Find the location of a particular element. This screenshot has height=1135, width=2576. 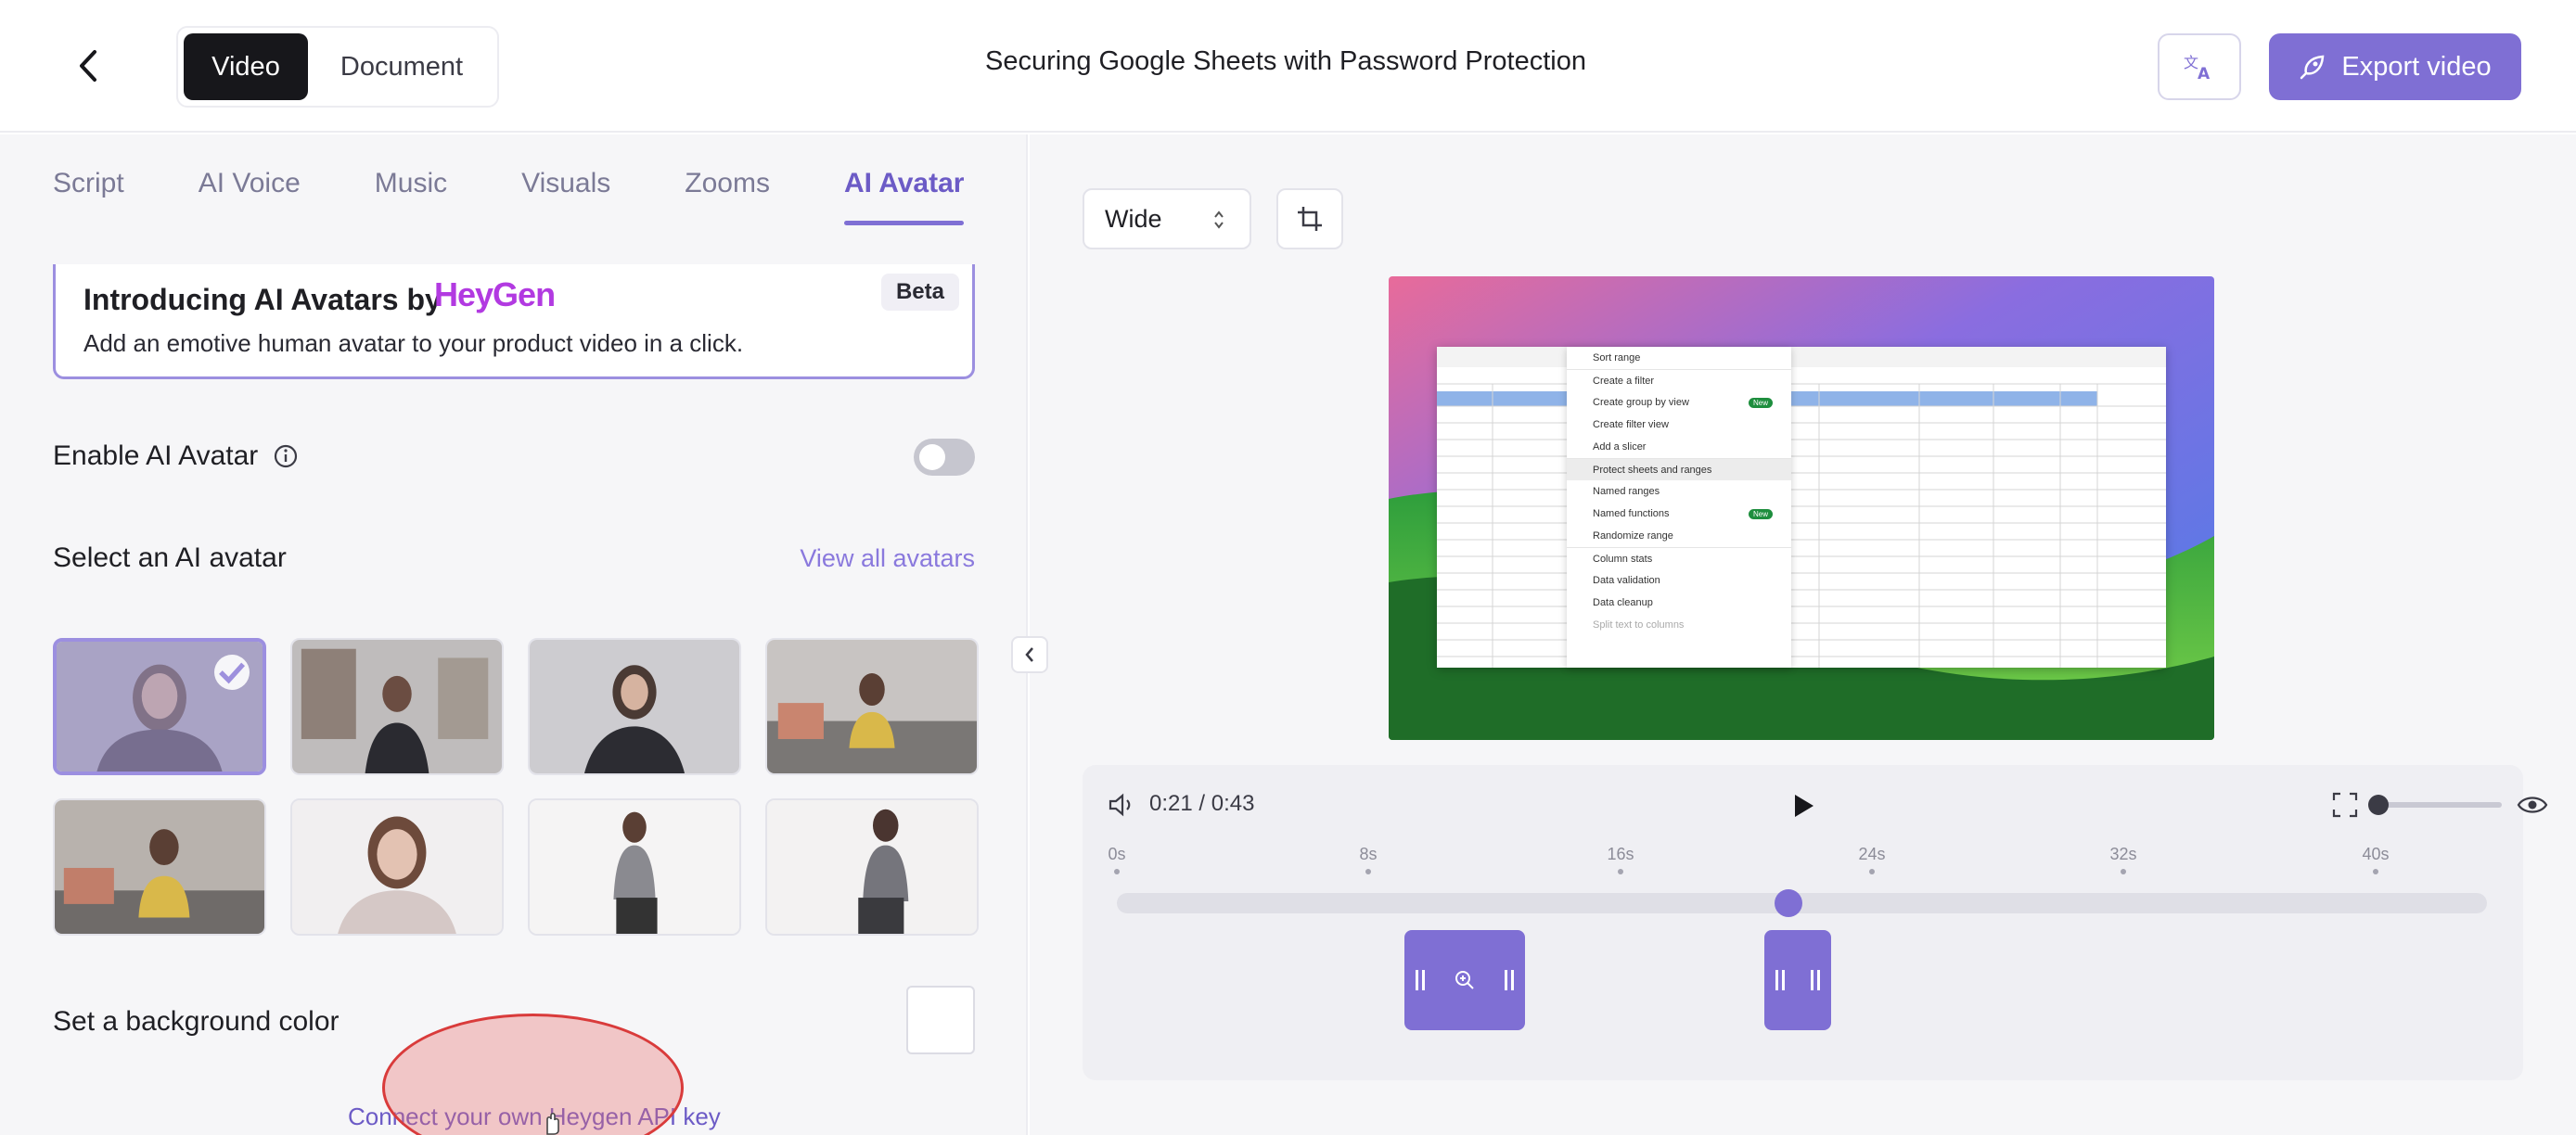

menu-item: Add a slicer is located at coordinates (1679, 447).